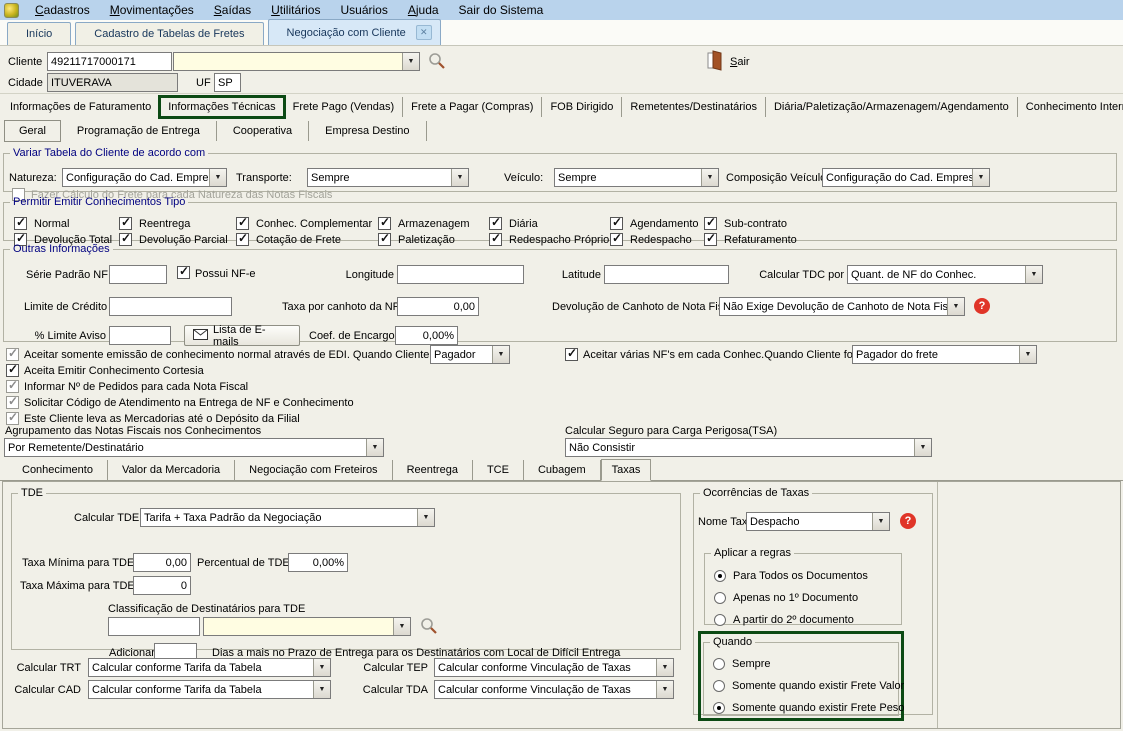  I want to click on possui-nfe-checkbox: ✓, so click(183, 271).